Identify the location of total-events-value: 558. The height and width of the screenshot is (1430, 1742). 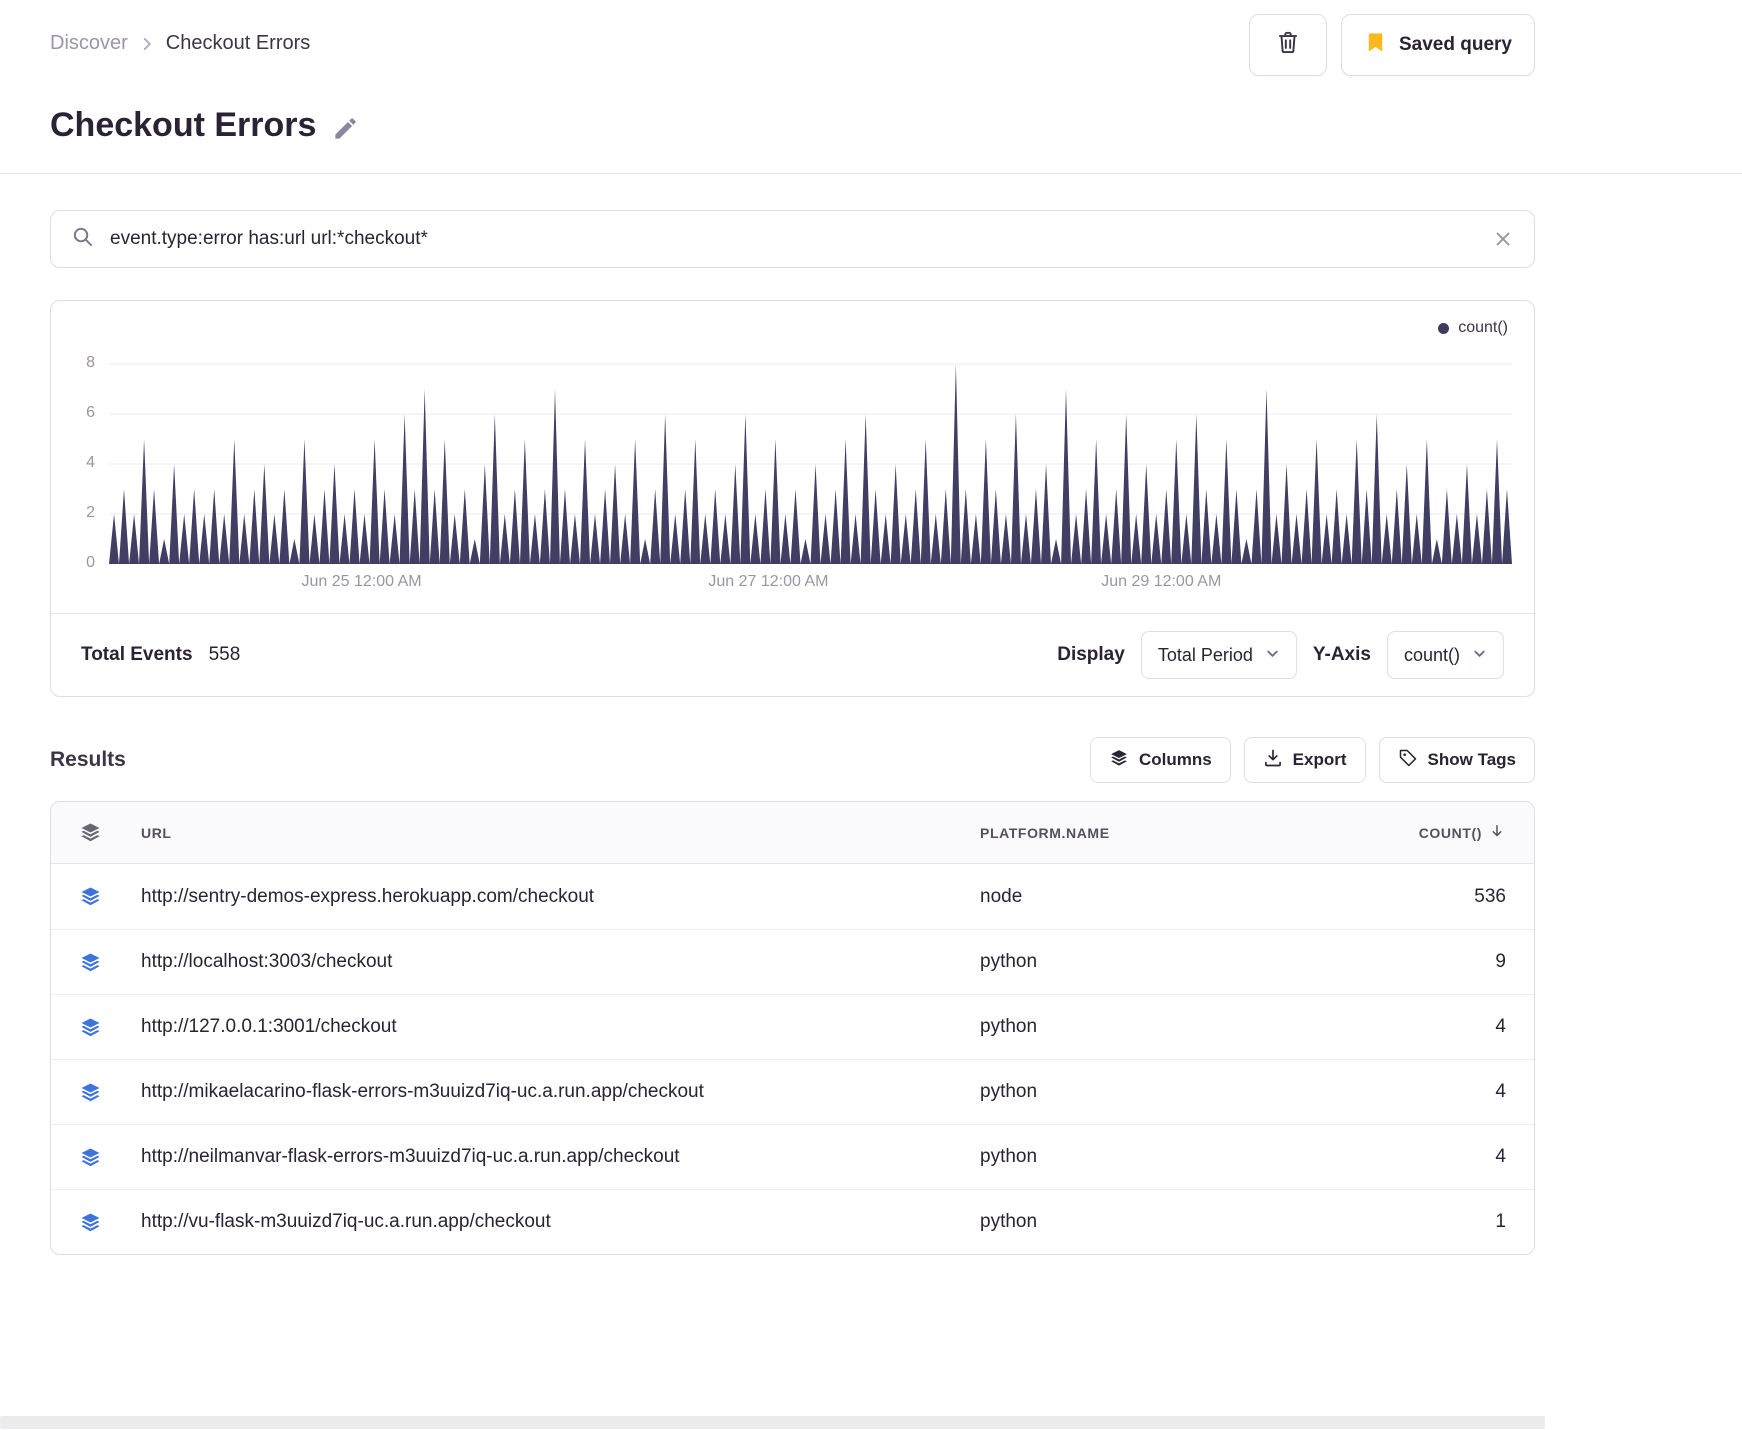
(224, 654).